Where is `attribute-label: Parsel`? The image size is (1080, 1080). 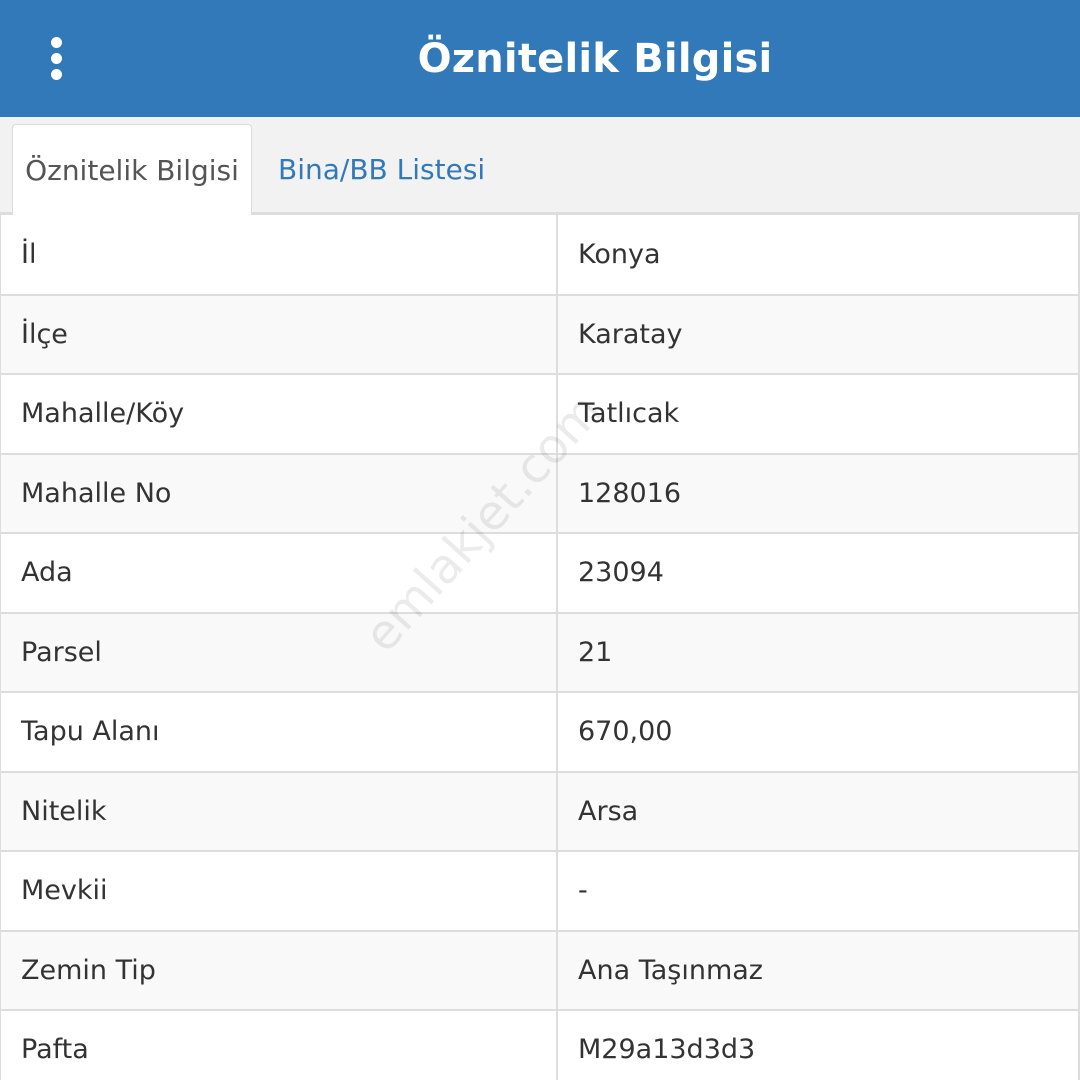
attribute-label: Parsel is located at coordinates (279, 652).